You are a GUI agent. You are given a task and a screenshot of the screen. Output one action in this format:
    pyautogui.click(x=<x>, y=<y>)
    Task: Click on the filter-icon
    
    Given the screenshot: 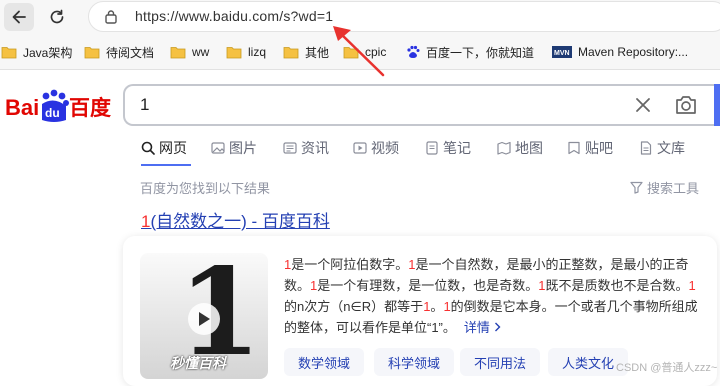 What is the action you would take?
    pyautogui.click(x=636, y=187)
    